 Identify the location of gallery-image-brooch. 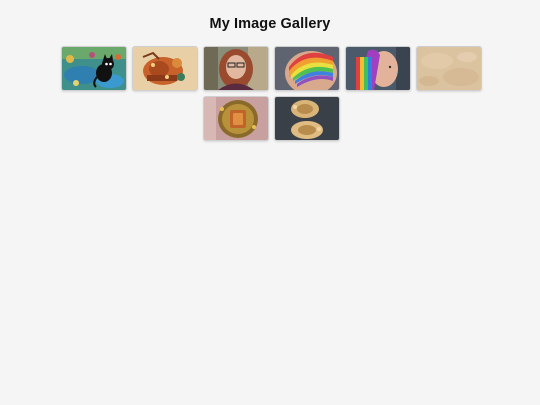
(235, 118).